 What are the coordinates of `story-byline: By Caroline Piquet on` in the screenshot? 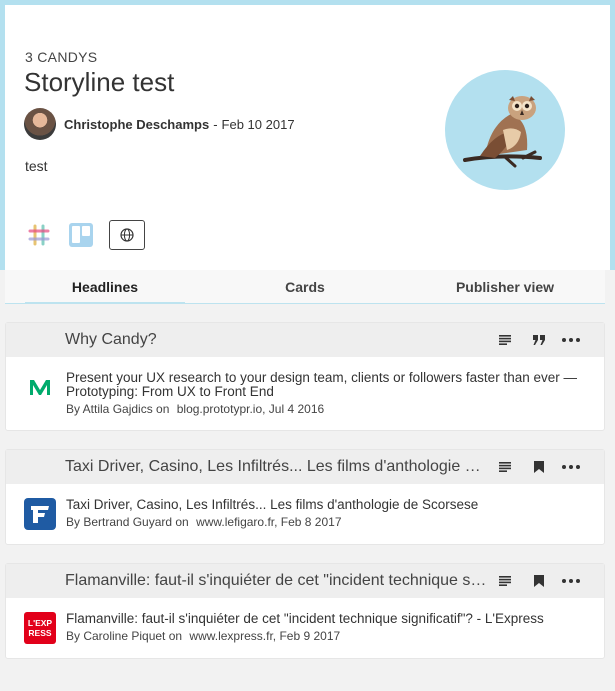 It's located at (124, 636).